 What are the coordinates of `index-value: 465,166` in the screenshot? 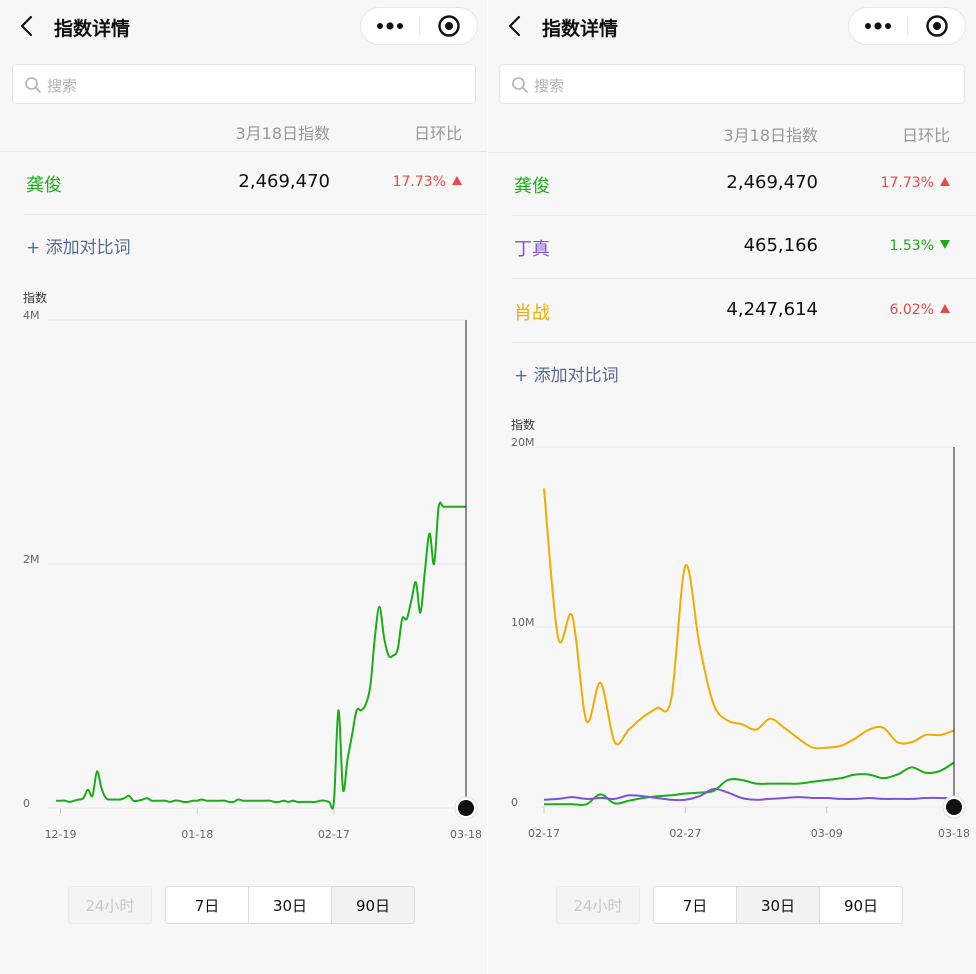 It's located at (780, 245).